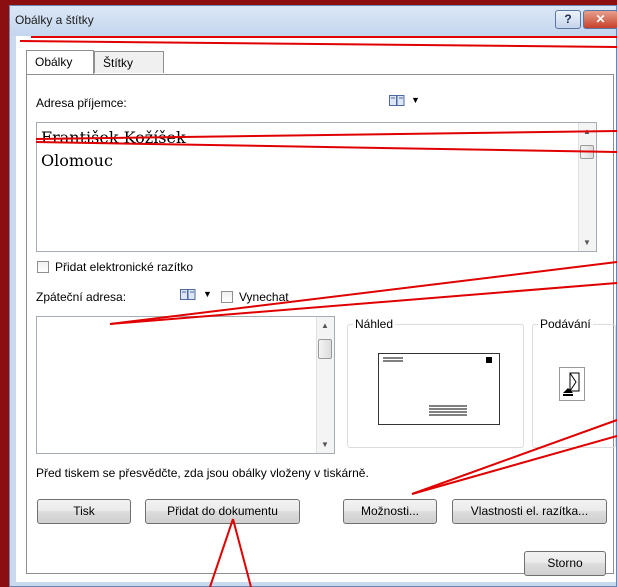 The height and width of the screenshot is (587, 617). Describe the element at coordinates (188, 296) in the screenshot. I see `return-address-book-icon` at that location.